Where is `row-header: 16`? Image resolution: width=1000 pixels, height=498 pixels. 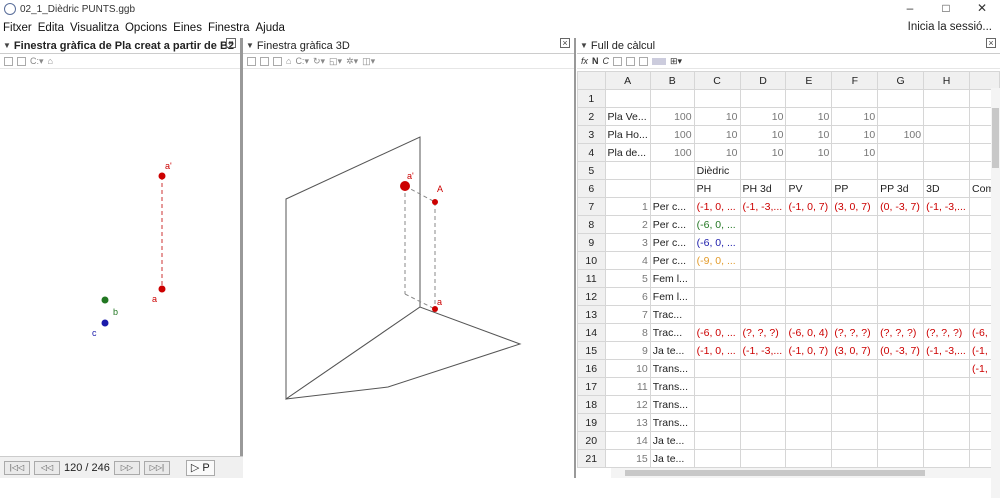
row-header: 16 is located at coordinates (591, 368).